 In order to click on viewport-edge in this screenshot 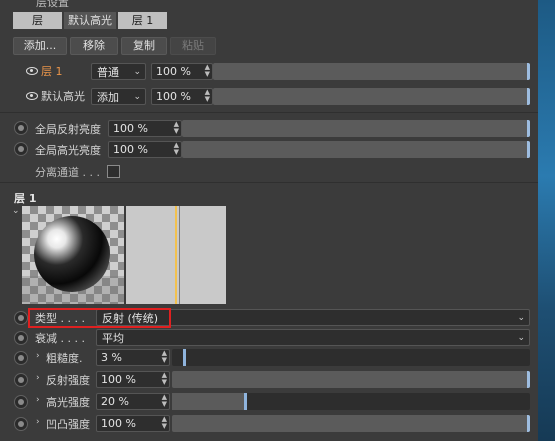, I will do `click(546, 220)`.